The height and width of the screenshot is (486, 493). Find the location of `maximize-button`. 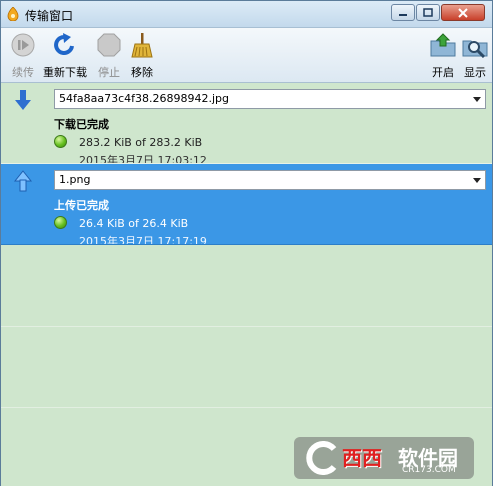

maximize-button is located at coordinates (428, 12).